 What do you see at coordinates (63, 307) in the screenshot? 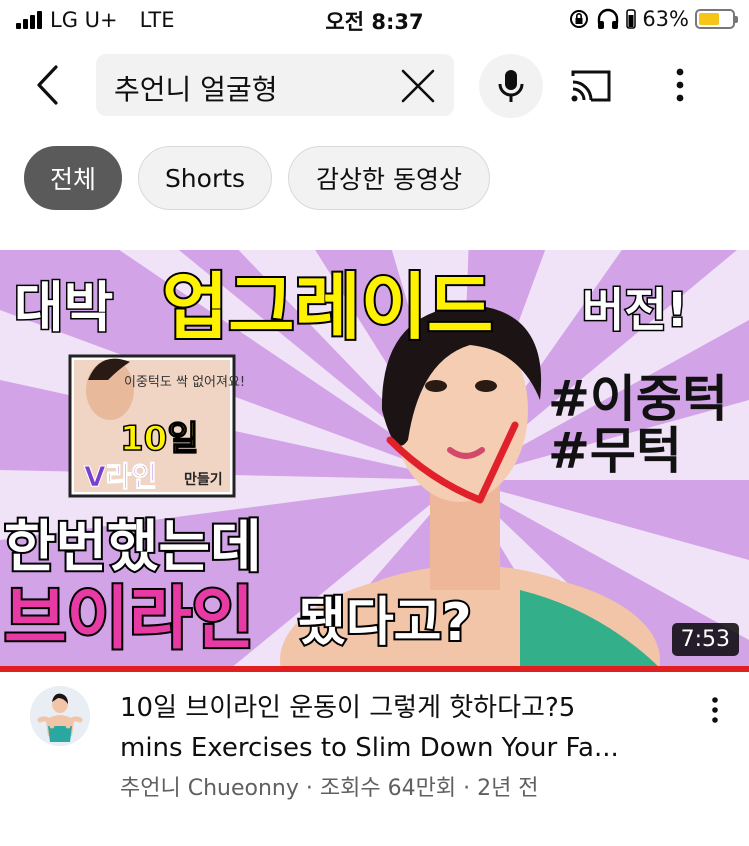
I see `thumb-text-top-left: 대박` at bounding box center [63, 307].